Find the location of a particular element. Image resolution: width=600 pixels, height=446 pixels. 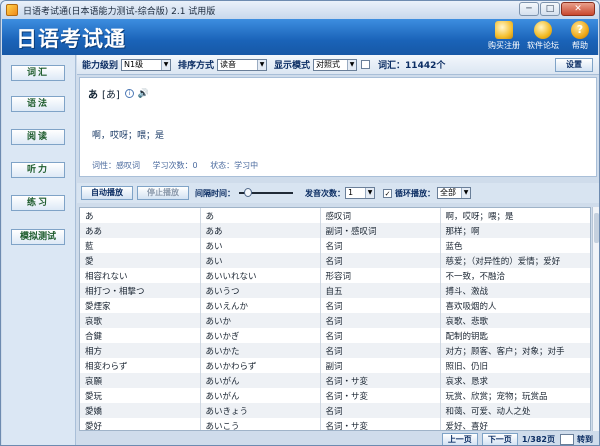

table-row: 合鍵 あいかぎ 名词 配制的钥匙 is located at coordinates (335, 335).